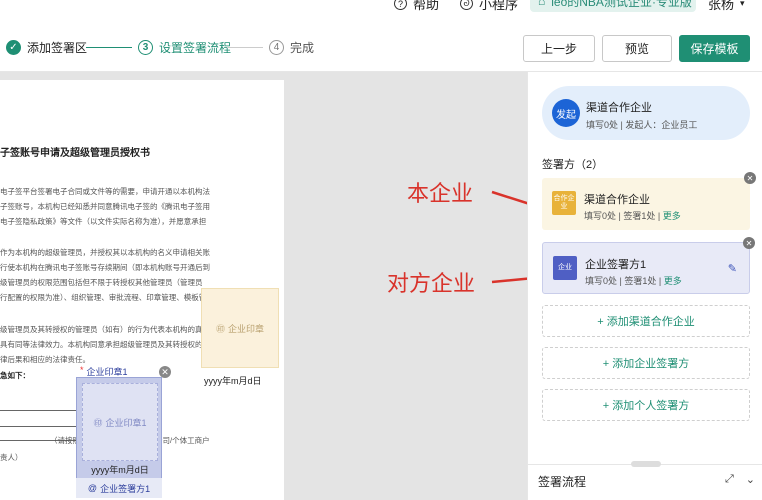 This screenshot has width=762, height=500. What do you see at coordinates (466, 5) in the screenshot?
I see `miniprogram-icon: ᘐ` at bounding box center [466, 5].